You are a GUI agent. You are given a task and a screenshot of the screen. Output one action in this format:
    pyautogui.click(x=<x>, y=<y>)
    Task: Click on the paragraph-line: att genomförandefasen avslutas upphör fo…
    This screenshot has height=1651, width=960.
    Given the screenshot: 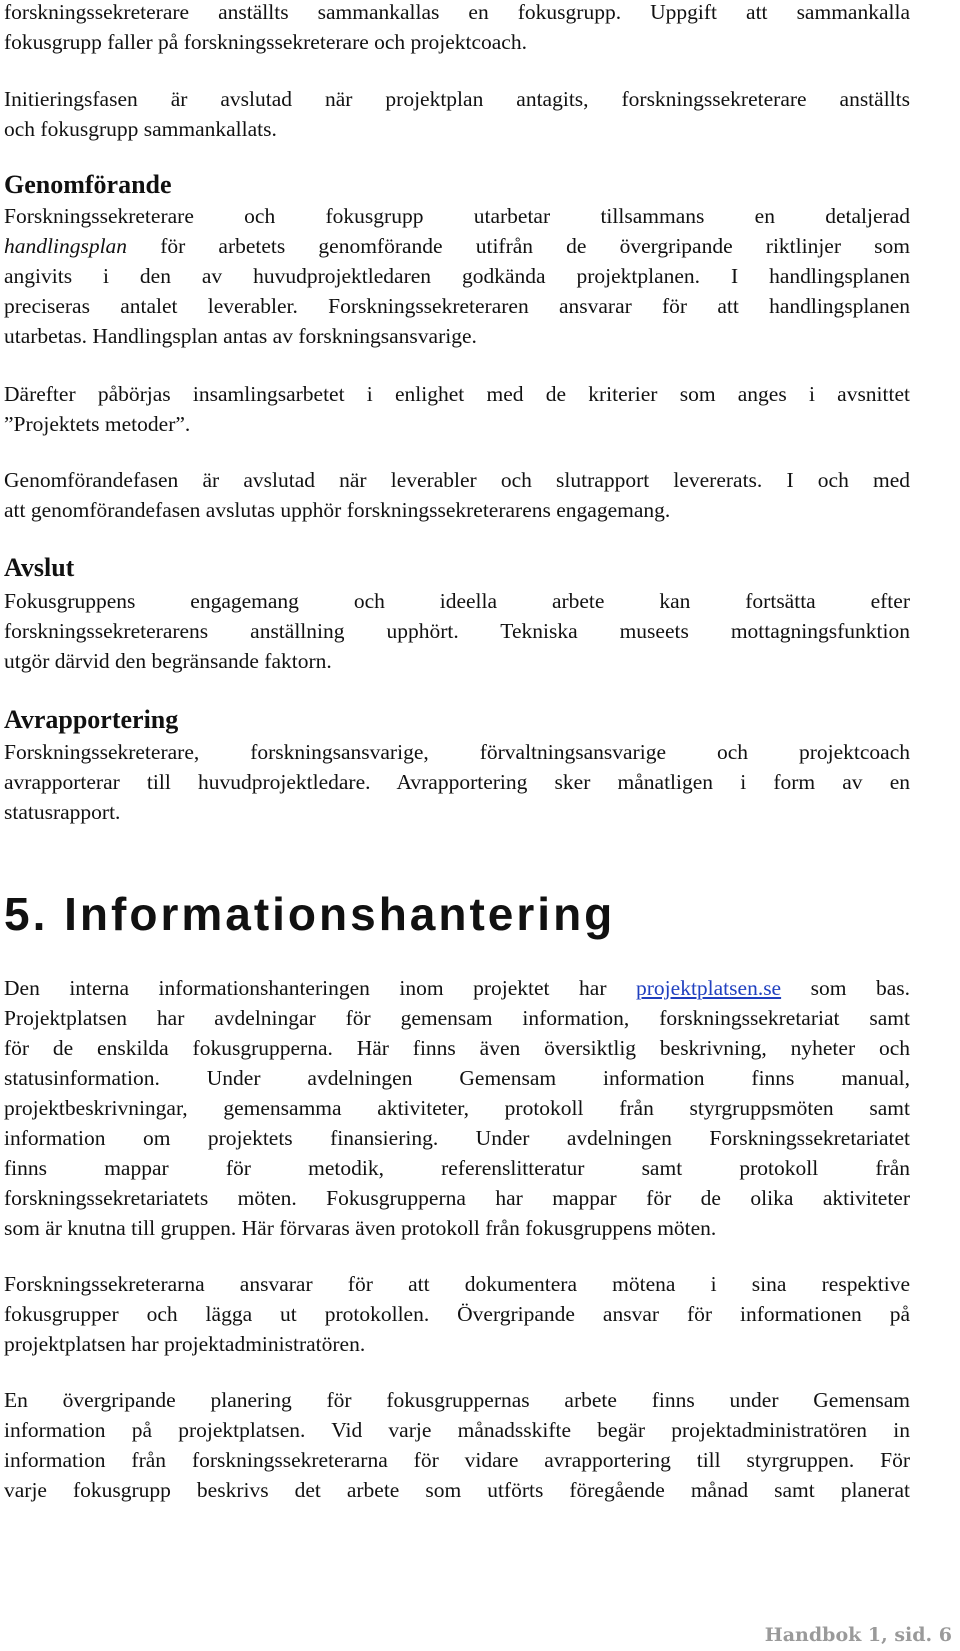 What is the action you would take?
    pyautogui.click(x=337, y=510)
    